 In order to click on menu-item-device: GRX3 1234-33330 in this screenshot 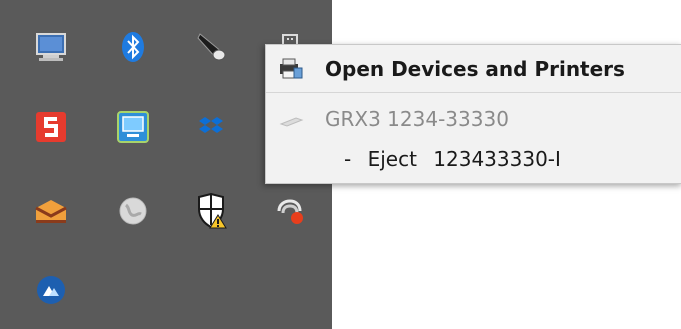, I will do `click(473, 119)`.